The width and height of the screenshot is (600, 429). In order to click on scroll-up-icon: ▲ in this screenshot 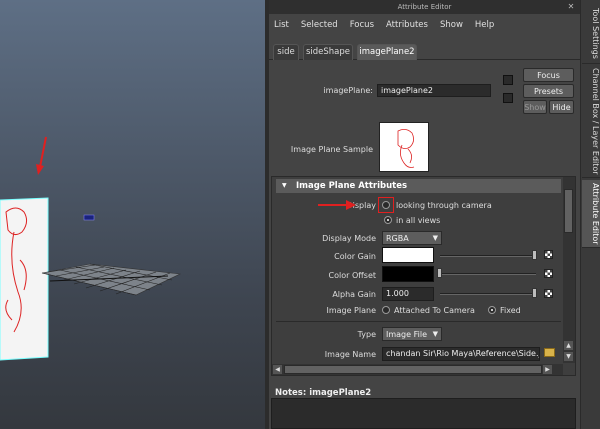, I will do `click(568, 345)`.